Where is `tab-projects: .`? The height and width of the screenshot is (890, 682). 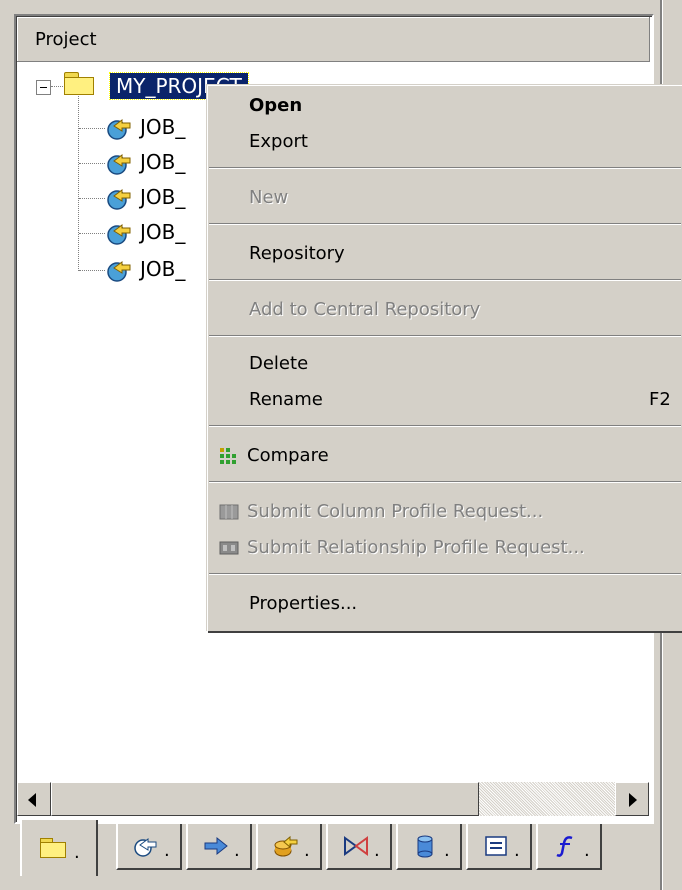
tab-projects: . is located at coordinates (59, 848).